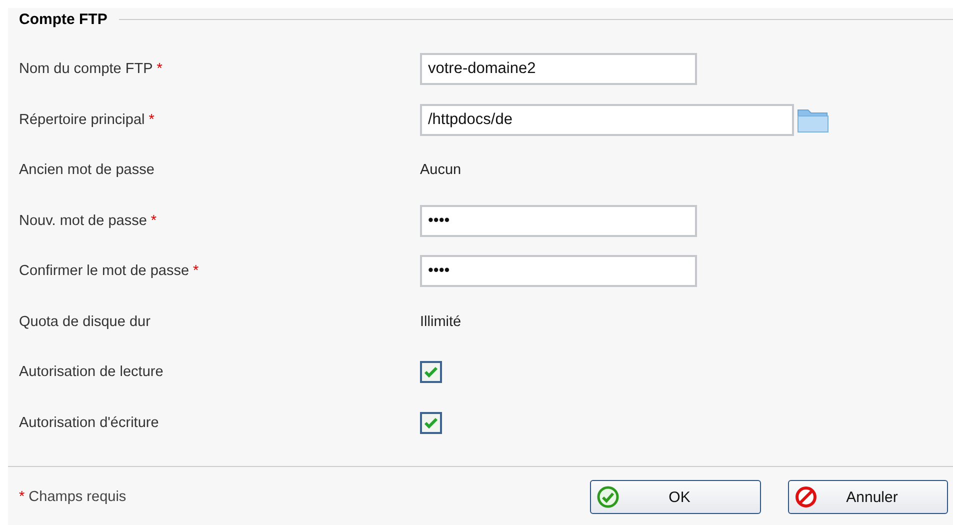 This screenshot has height=525, width=953. I want to click on field-value: Illimité, so click(441, 322).